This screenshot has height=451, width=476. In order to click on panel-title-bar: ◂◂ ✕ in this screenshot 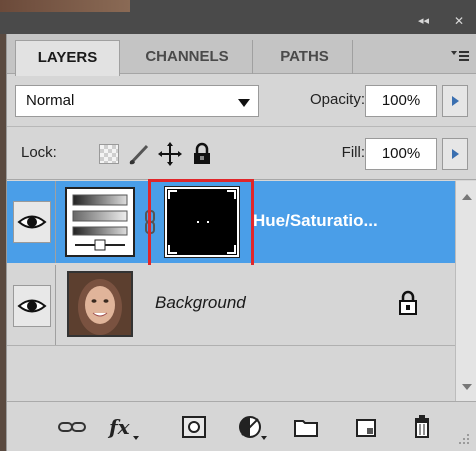, I will do `click(238, 17)`.